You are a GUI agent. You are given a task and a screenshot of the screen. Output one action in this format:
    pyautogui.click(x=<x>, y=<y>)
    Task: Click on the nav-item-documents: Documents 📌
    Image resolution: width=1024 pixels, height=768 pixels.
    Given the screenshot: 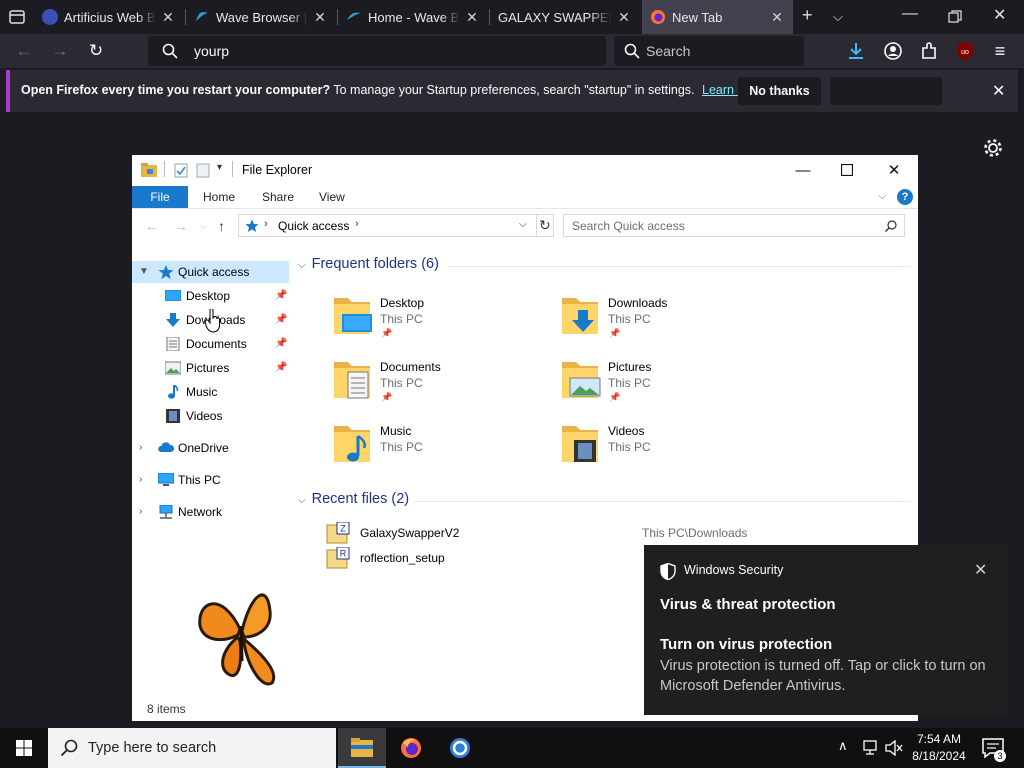 What is the action you would take?
    pyautogui.click(x=210, y=344)
    